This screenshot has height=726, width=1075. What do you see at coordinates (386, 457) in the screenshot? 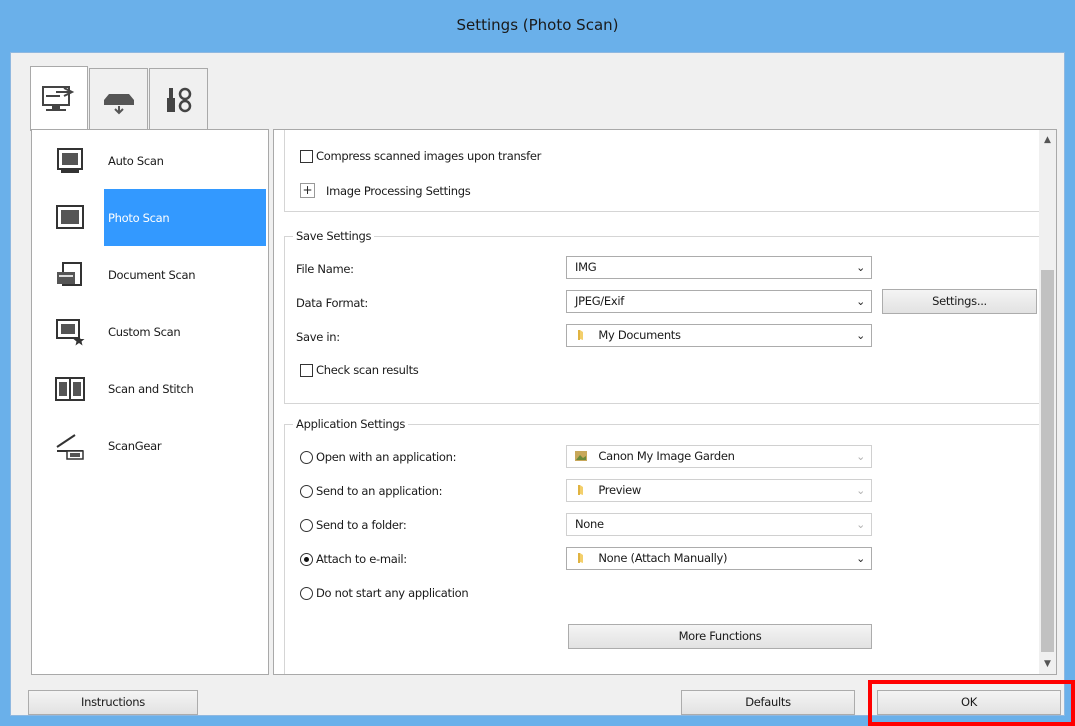
I see `open-with-application-label: Open with an application:` at bounding box center [386, 457].